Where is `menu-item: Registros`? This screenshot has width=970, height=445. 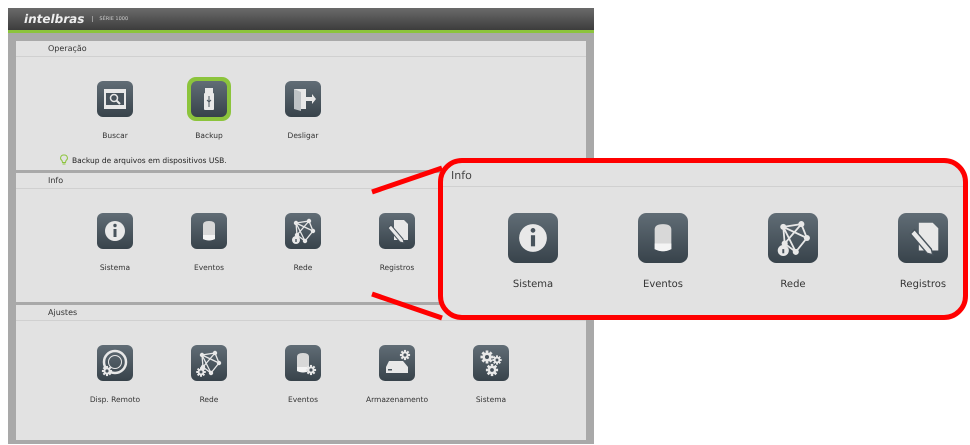
menu-item: Registros is located at coordinates (923, 251).